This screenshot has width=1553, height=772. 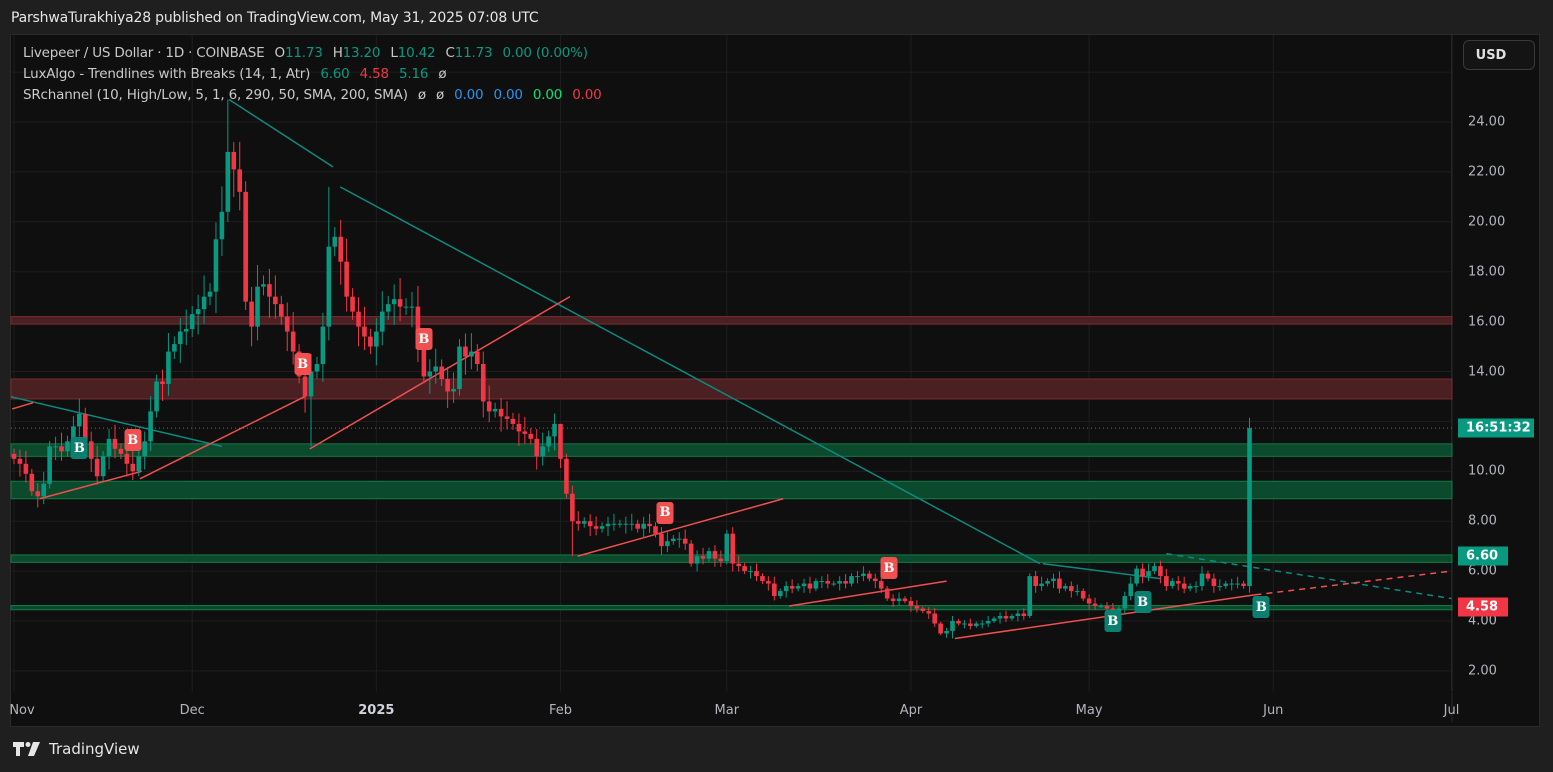 What do you see at coordinates (144, 53) in the screenshot?
I see `symbol-title: Livepeer / US Dollar · 1D · COINBASE` at bounding box center [144, 53].